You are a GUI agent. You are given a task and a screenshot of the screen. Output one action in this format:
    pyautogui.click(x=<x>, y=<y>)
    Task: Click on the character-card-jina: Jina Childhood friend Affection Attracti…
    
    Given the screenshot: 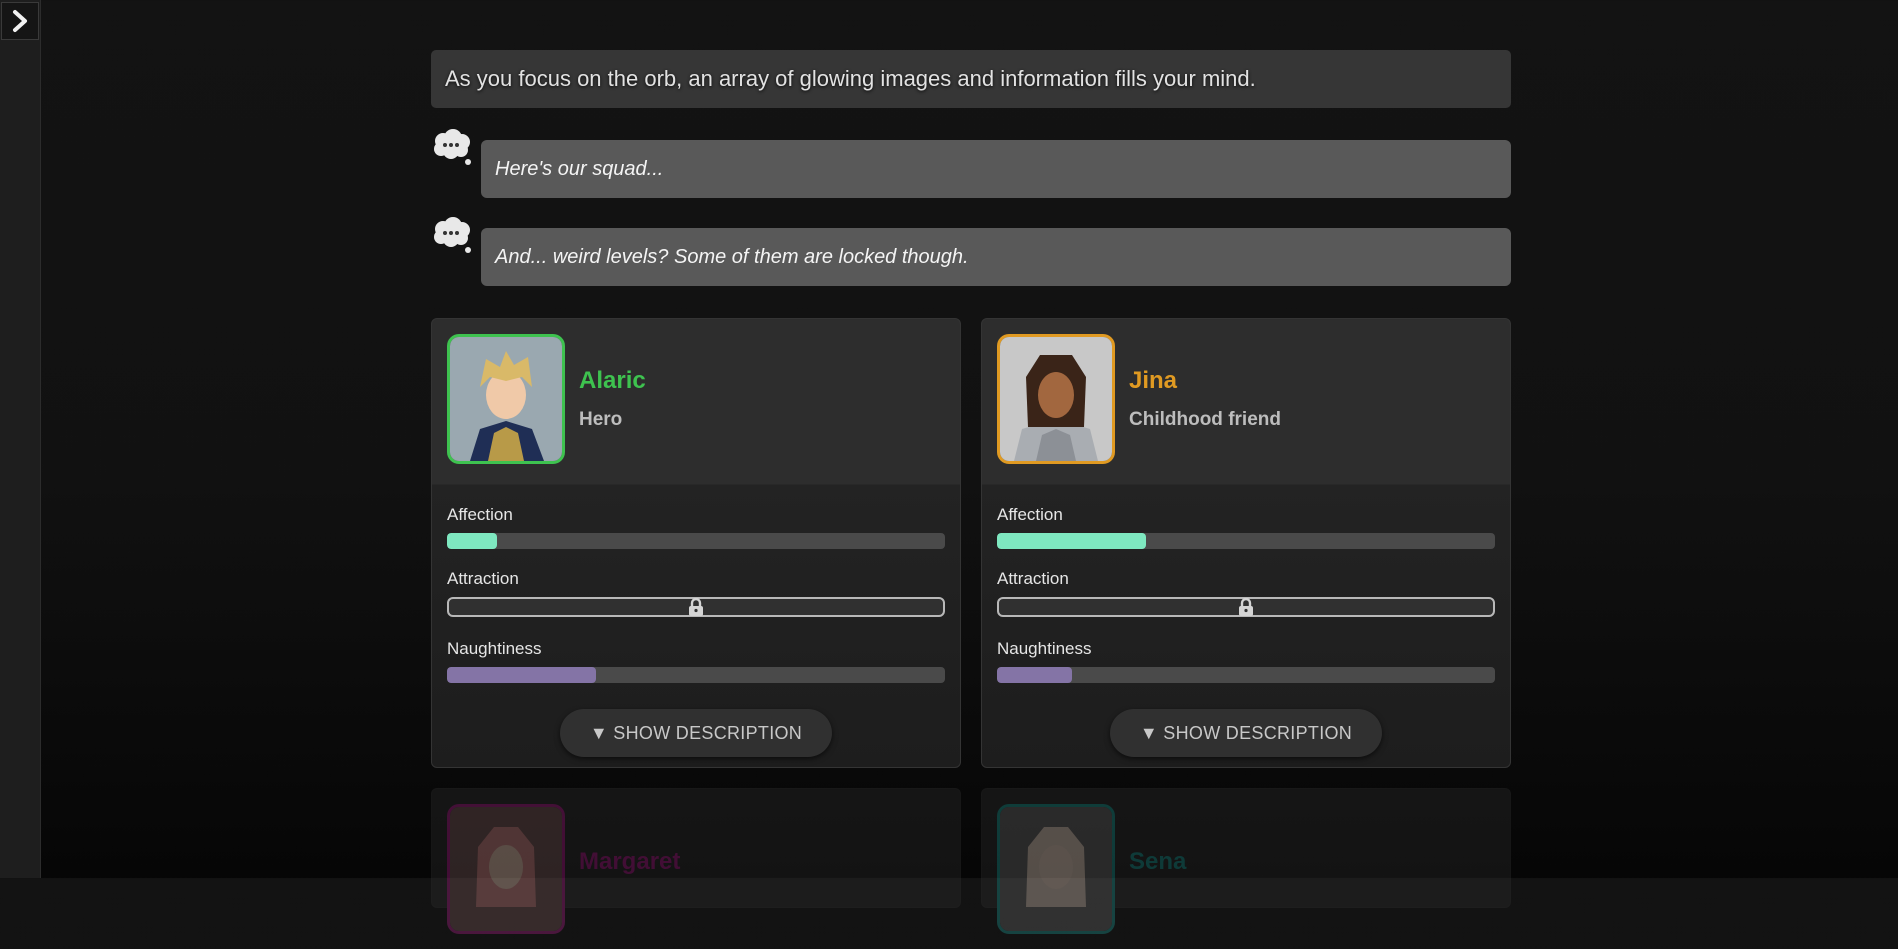 What is the action you would take?
    pyautogui.click(x=1246, y=543)
    